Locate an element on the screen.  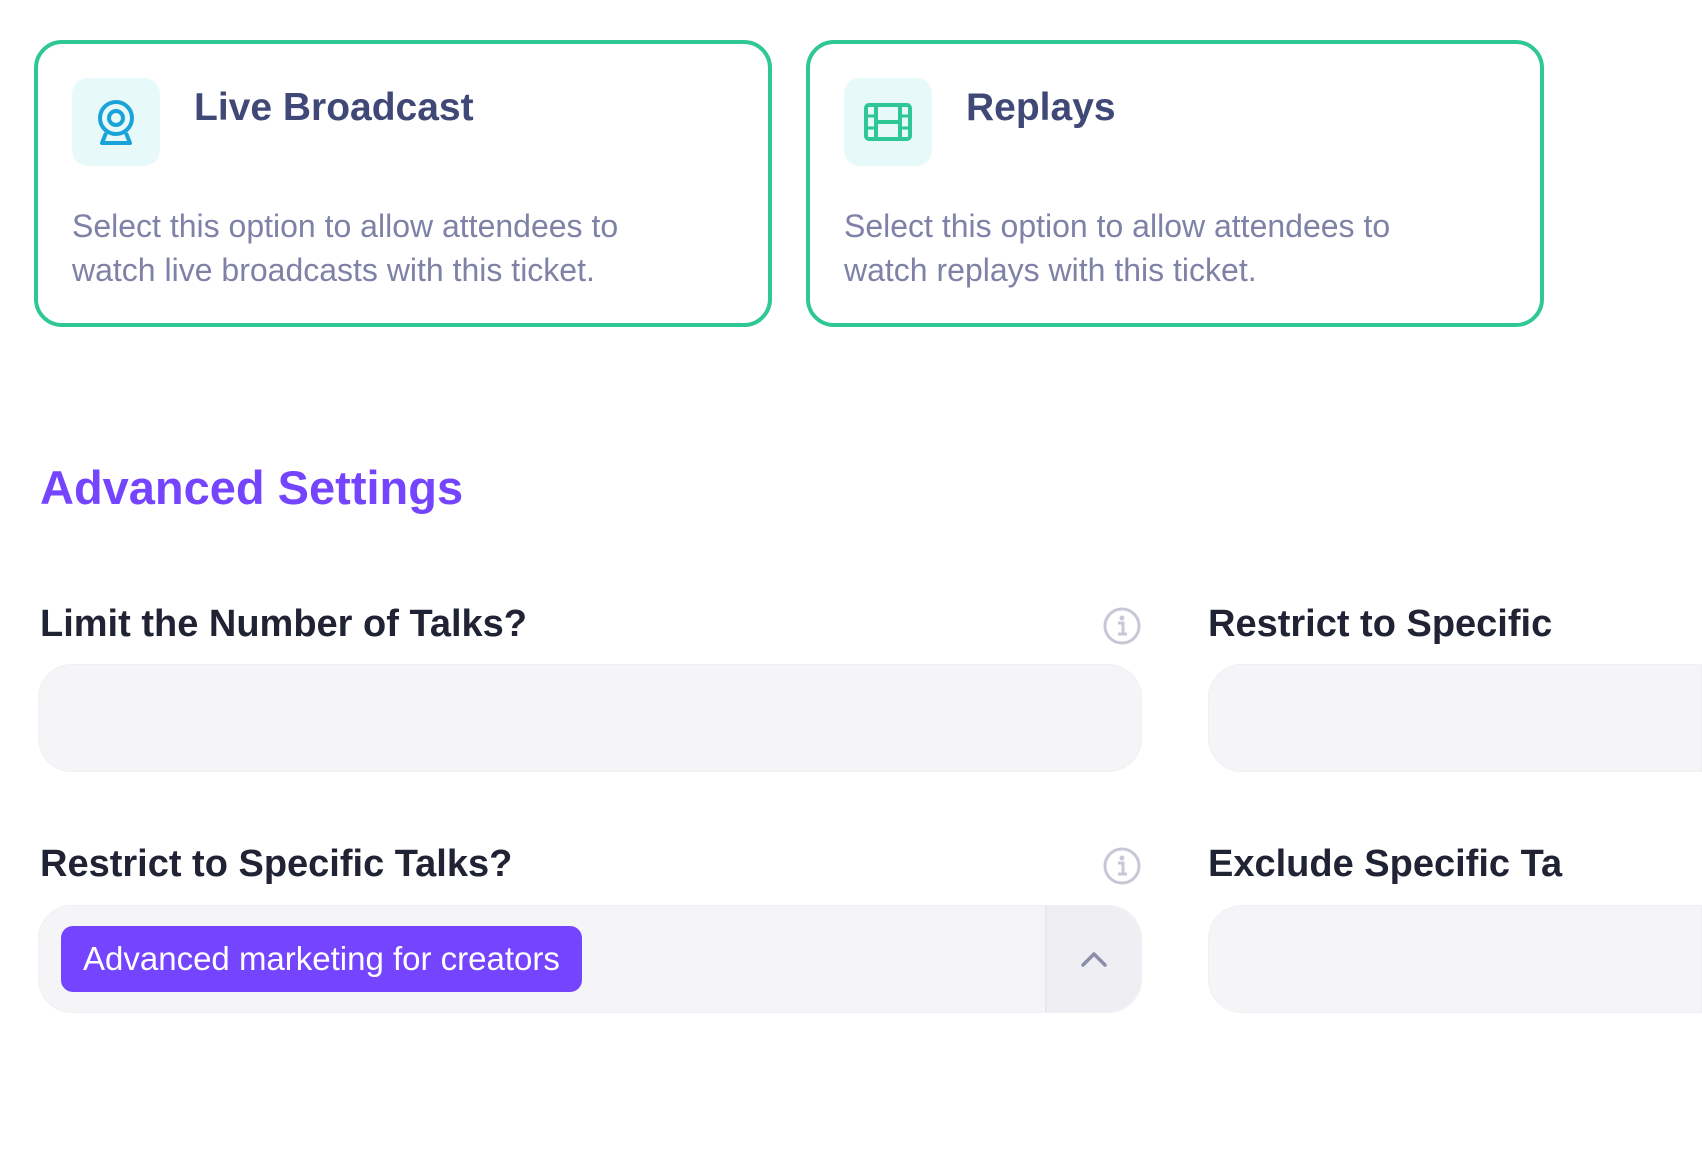
restrict-talks-label: Restrict to Specific Talks? is located at coordinates (276, 864).